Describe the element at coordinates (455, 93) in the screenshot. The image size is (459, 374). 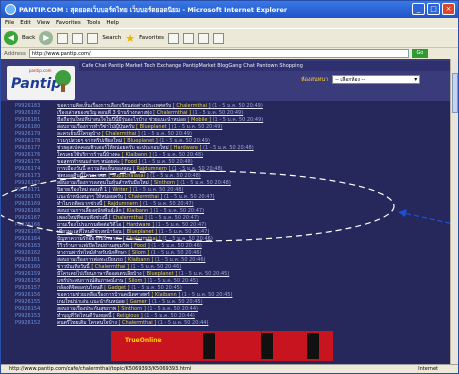
I see `scrollbar-thumb` at that location.